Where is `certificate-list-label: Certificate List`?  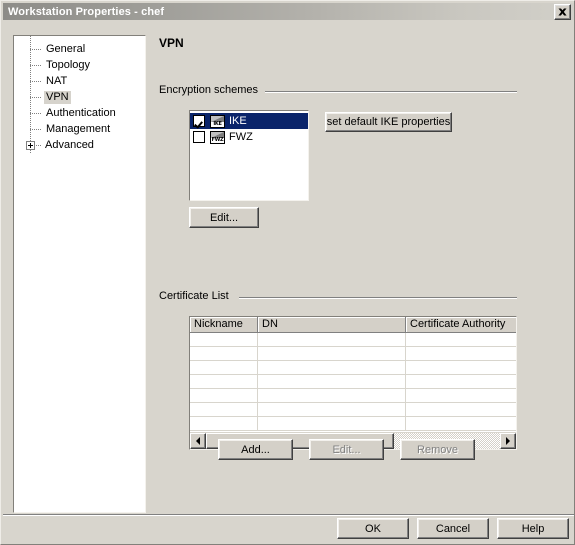
certificate-list-label: Certificate List is located at coordinates (196, 296).